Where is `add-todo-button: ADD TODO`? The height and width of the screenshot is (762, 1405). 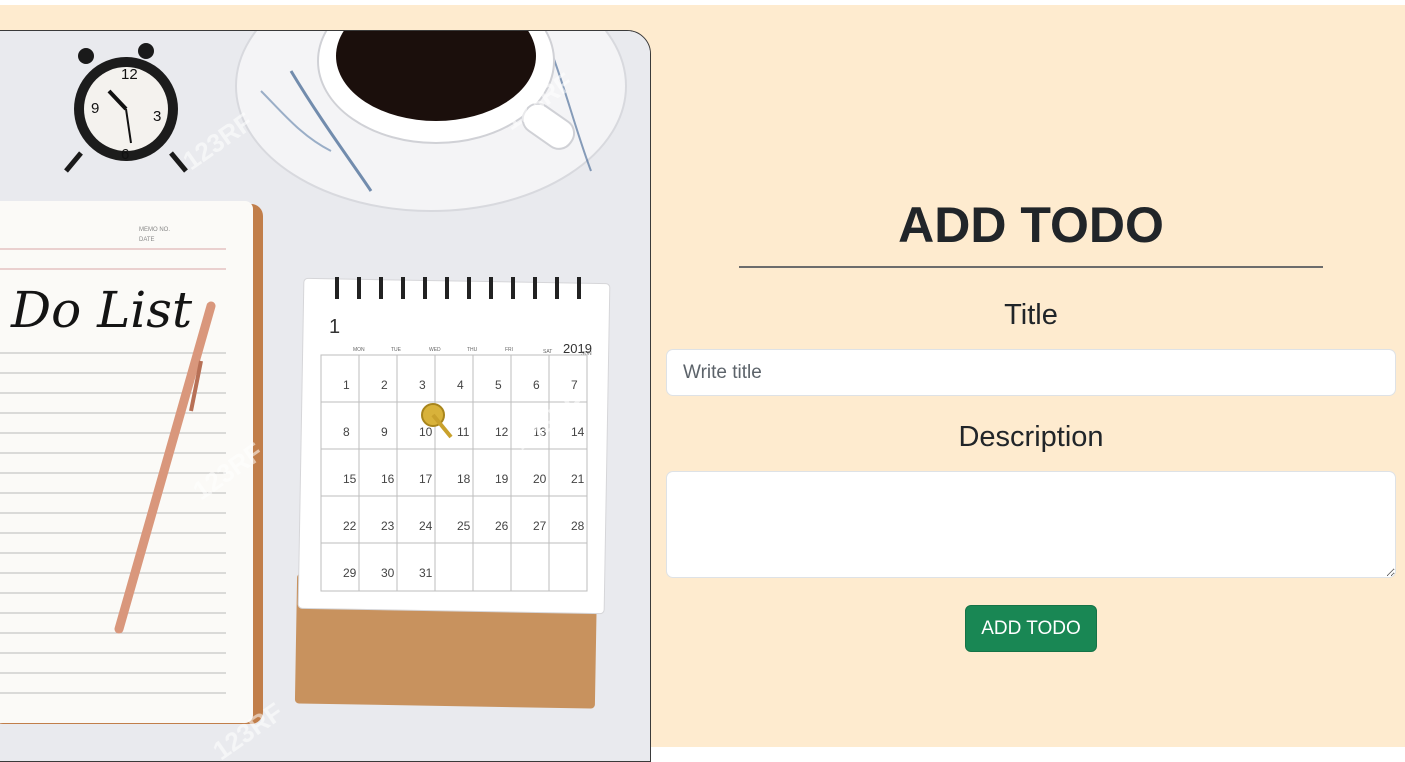
add-todo-button: ADD TODO is located at coordinates (1031, 628).